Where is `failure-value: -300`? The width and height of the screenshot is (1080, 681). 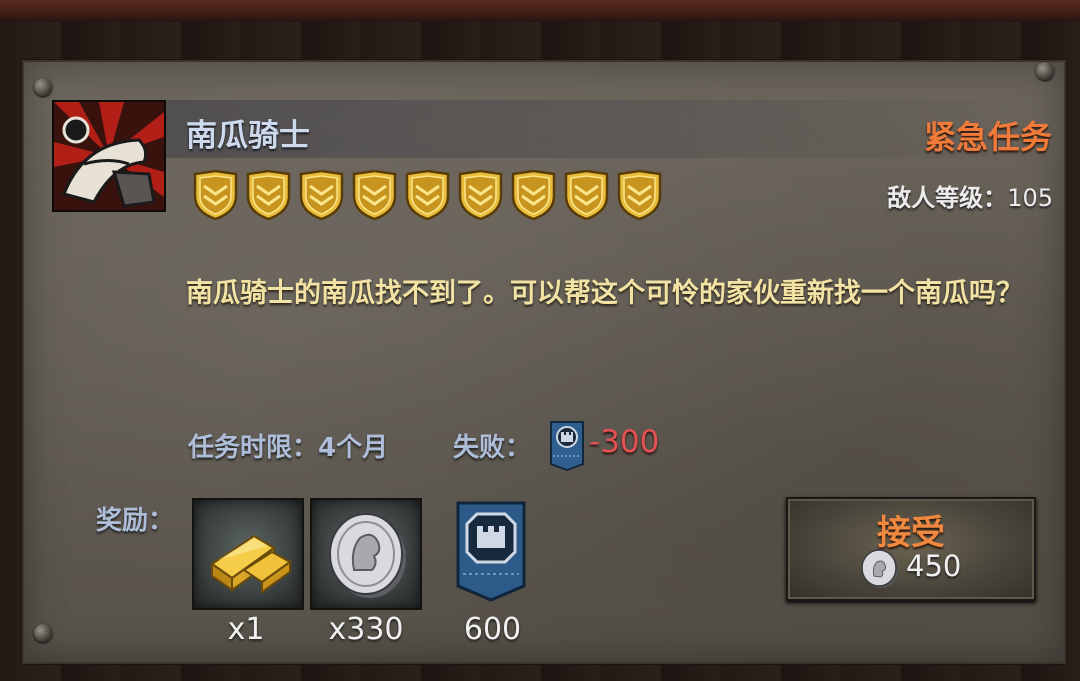 failure-value: -300 is located at coordinates (624, 442).